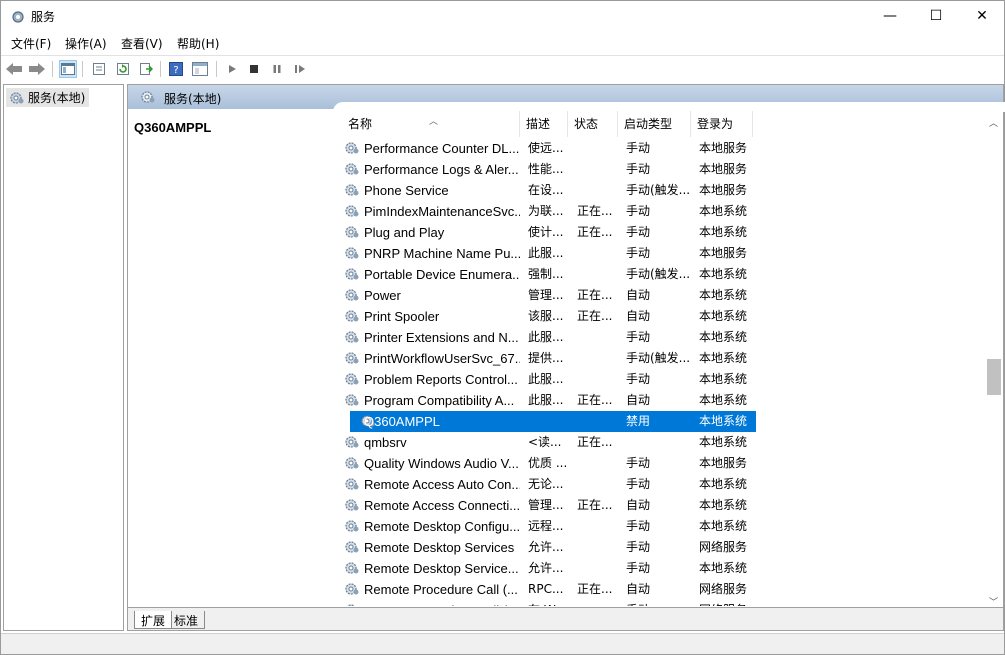 The width and height of the screenshot is (1005, 655). What do you see at coordinates (31, 43) in the screenshot?
I see `menu-file: 文件(F)` at bounding box center [31, 43].